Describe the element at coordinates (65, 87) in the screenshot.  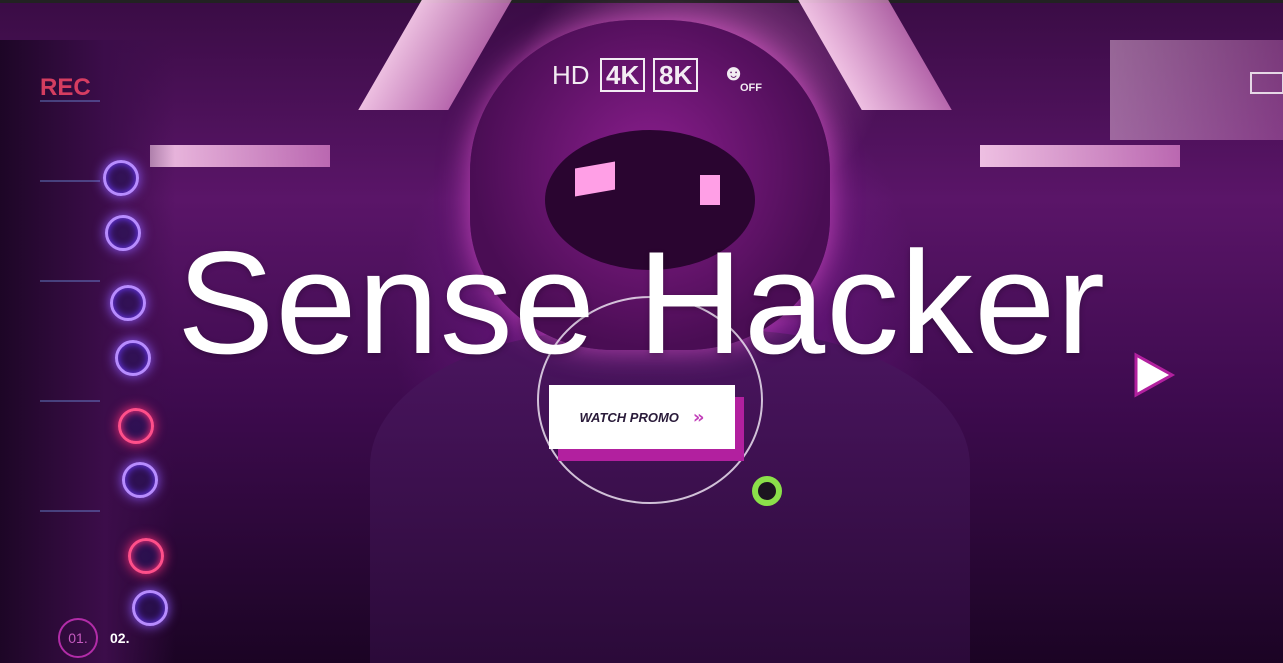
I see `rec-indicator: REC` at that location.